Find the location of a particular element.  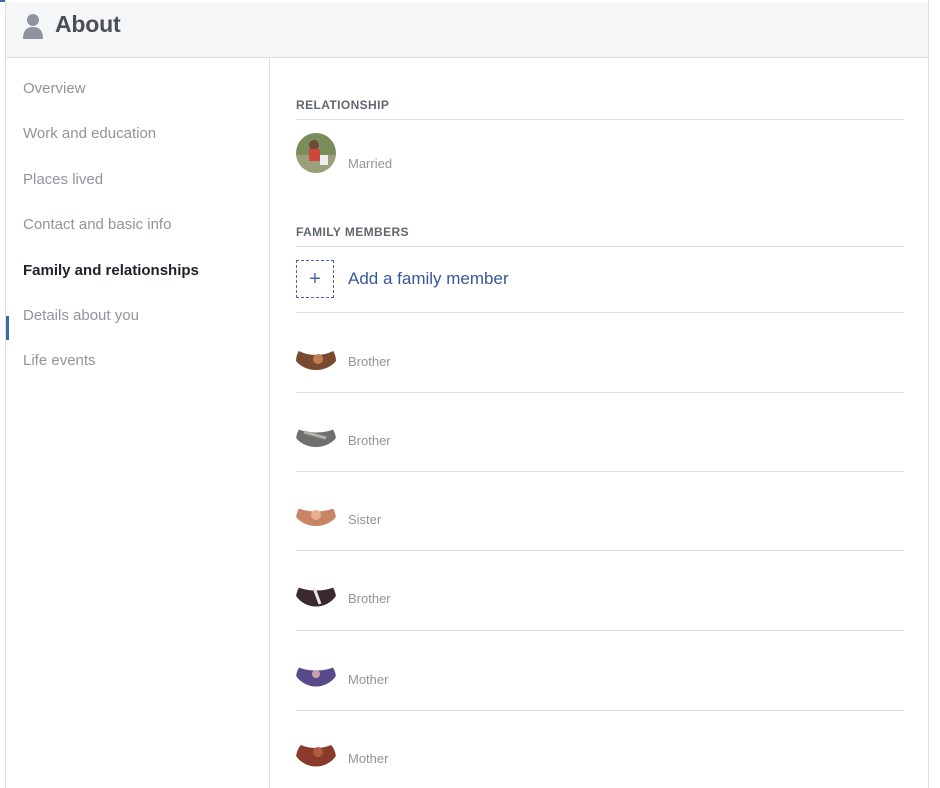

person-silhouette-icon is located at coordinates (33, 26).